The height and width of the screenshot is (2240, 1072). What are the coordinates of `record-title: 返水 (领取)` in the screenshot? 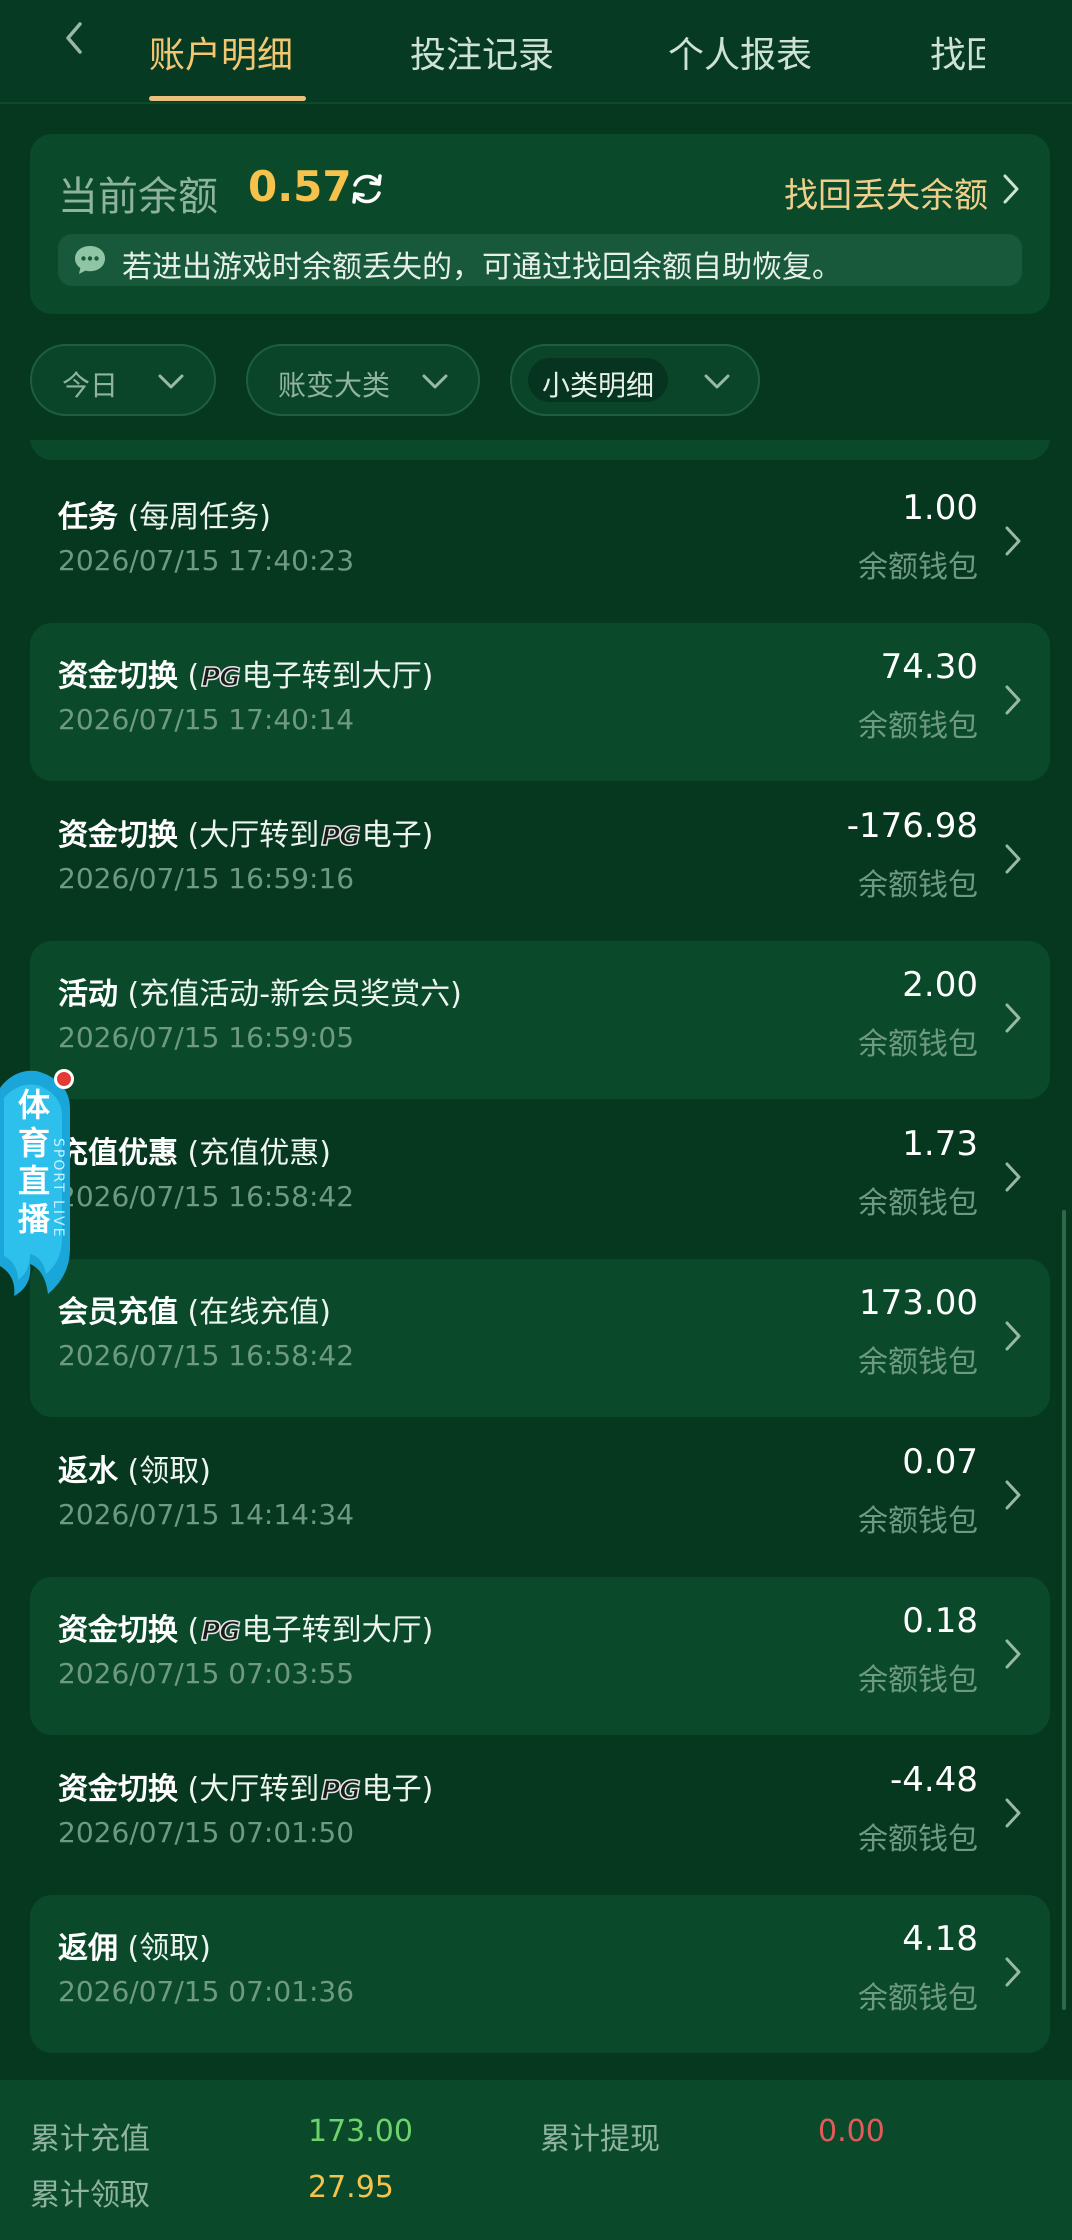 It's located at (134, 1468).